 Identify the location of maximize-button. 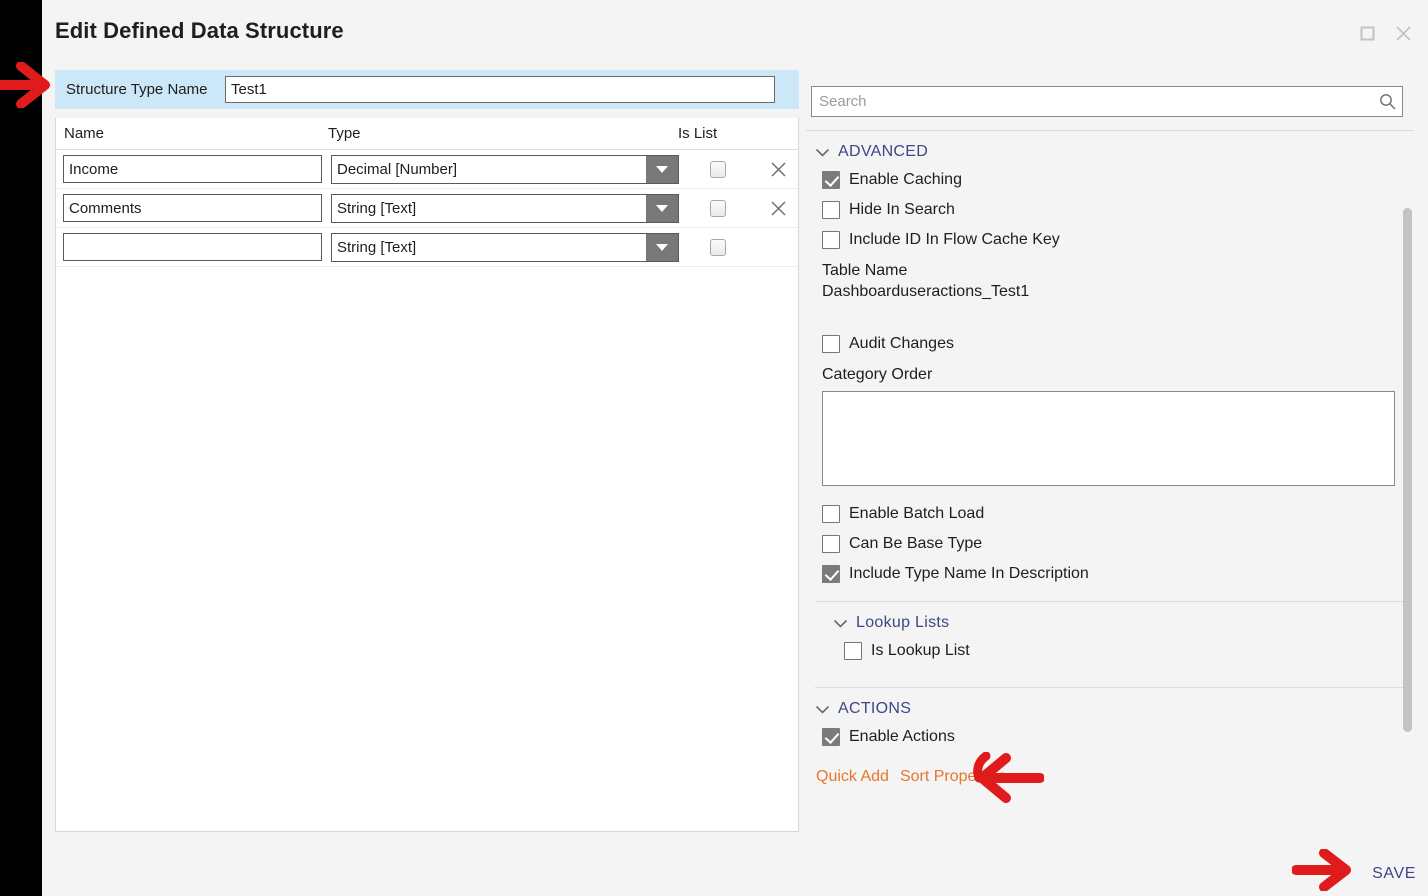
(1367, 33).